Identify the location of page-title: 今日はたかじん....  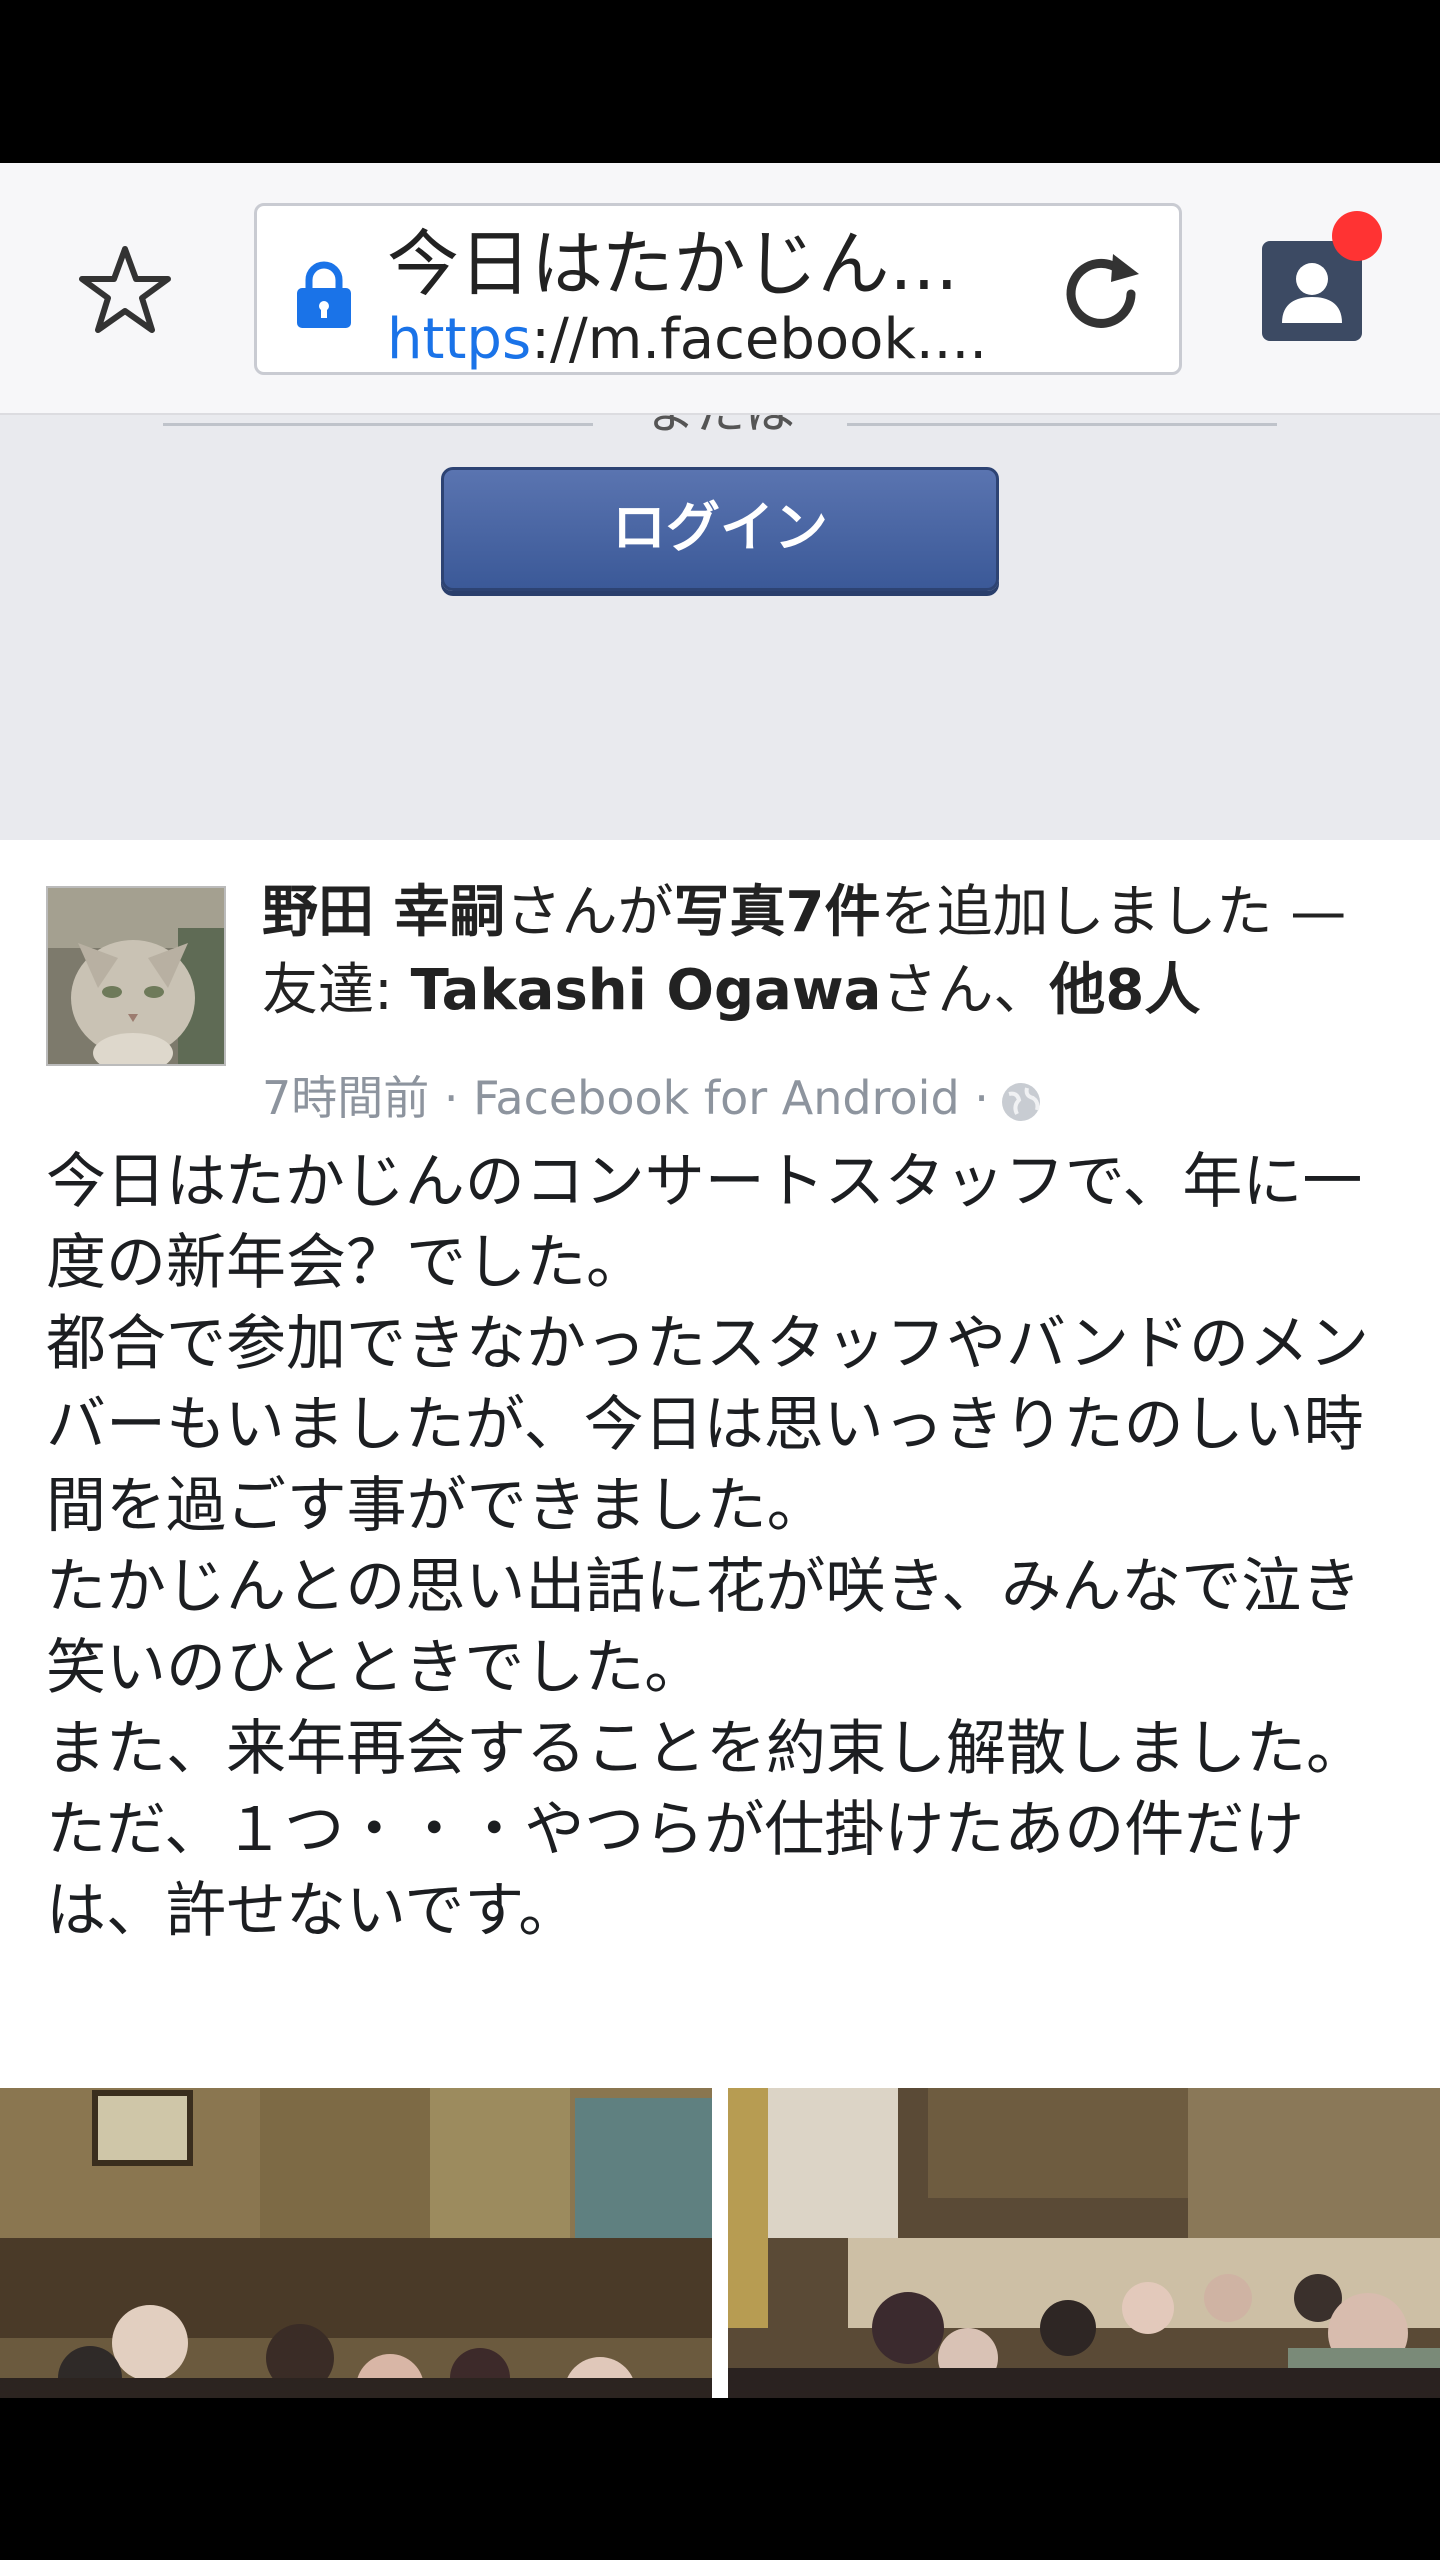
(673, 264).